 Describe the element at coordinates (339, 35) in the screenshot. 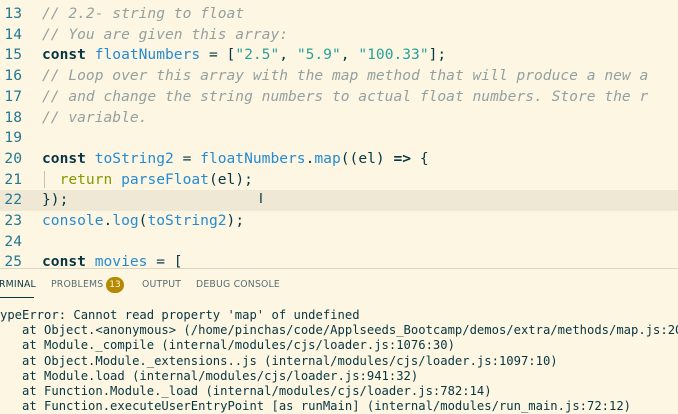

I see `code-line: 14 // You are given this array:` at that location.